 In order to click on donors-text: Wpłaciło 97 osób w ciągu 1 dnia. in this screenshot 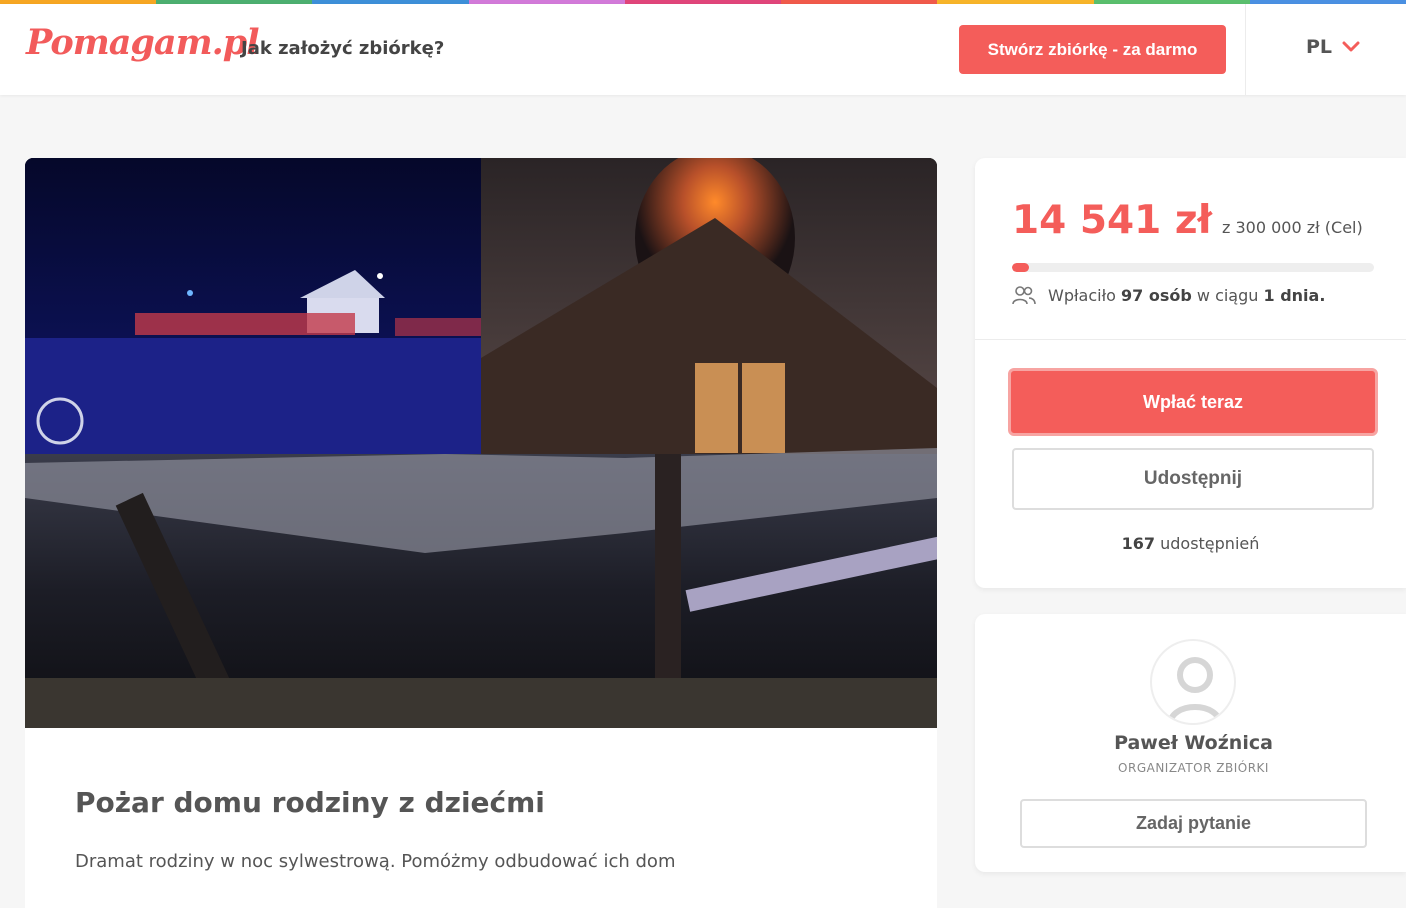, I will do `click(1186, 295)`.